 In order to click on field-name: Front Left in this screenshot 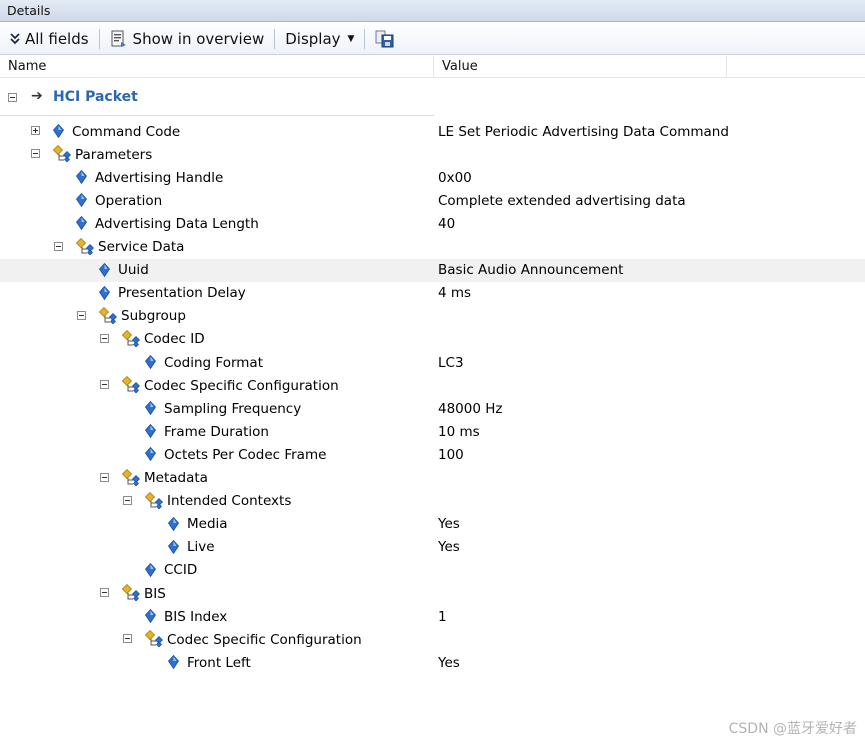, I will do `click(219, 662)`.